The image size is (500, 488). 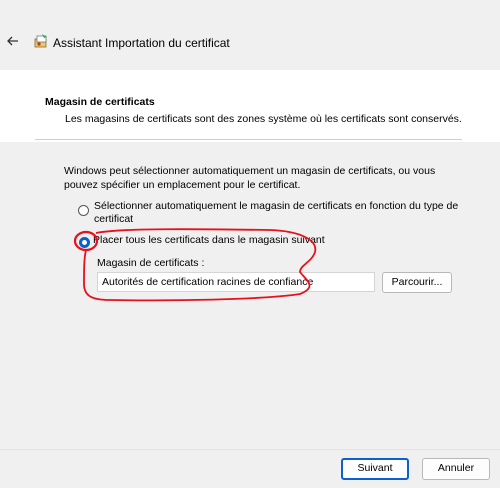 What do you see at coordinates (141, 43) in the screenshot?
I see `window-title: Assistant Importation du certificat` at bounding box center [141, 43].